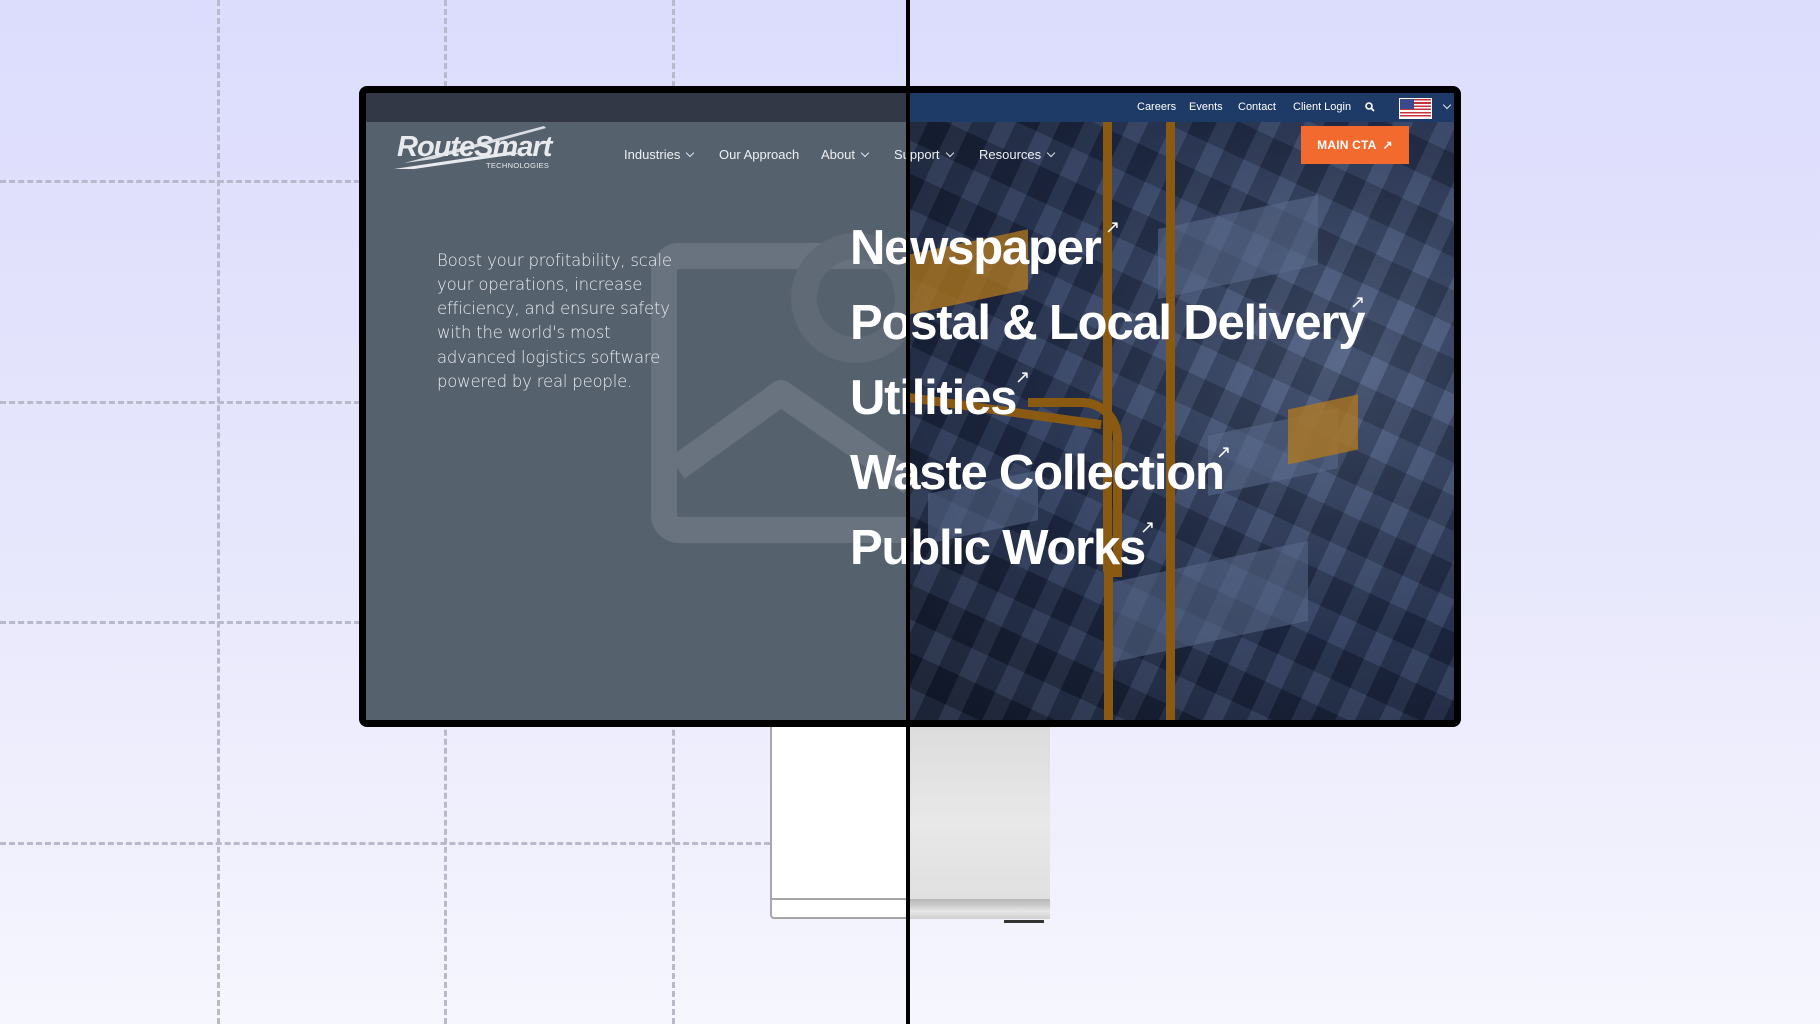 The width and height of the screenshot is (1820, 1024). I want to click on industry-link-utilities: Utilities ↗, so click(940, 396).